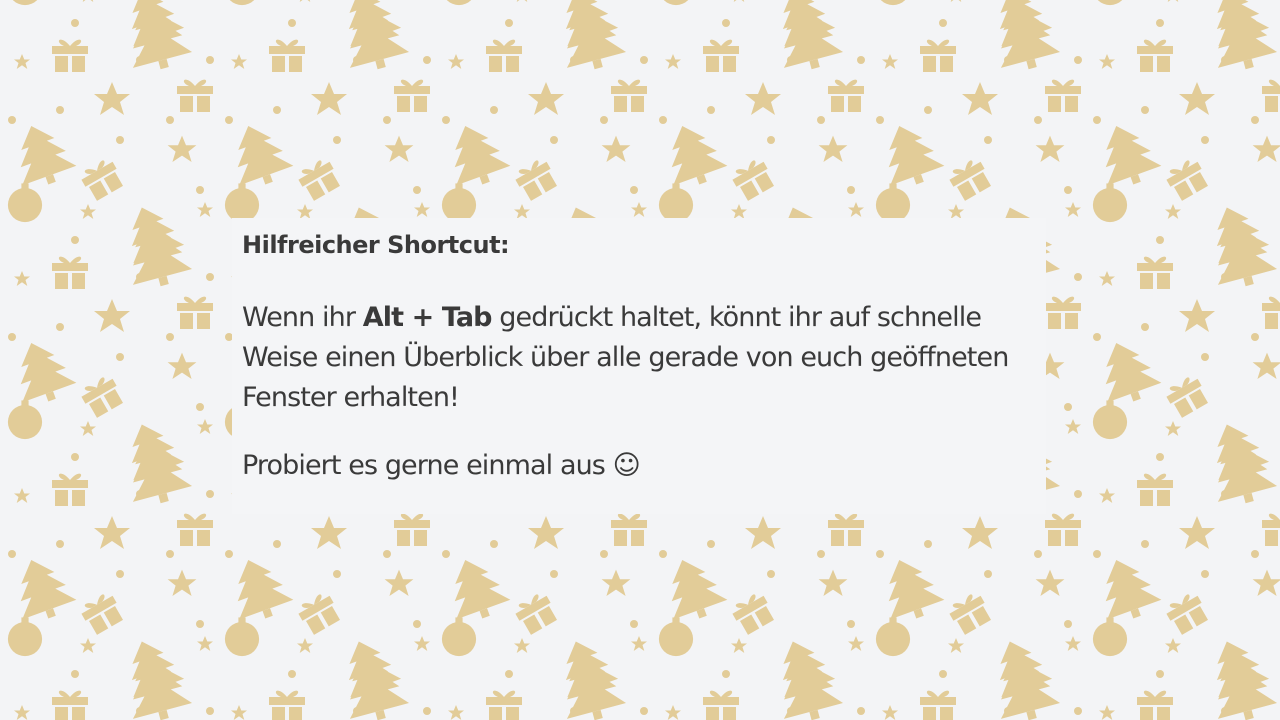 This screenshot has height=720, width=1280. I want to click on smiley-icon: ☺, so click(626, 465).